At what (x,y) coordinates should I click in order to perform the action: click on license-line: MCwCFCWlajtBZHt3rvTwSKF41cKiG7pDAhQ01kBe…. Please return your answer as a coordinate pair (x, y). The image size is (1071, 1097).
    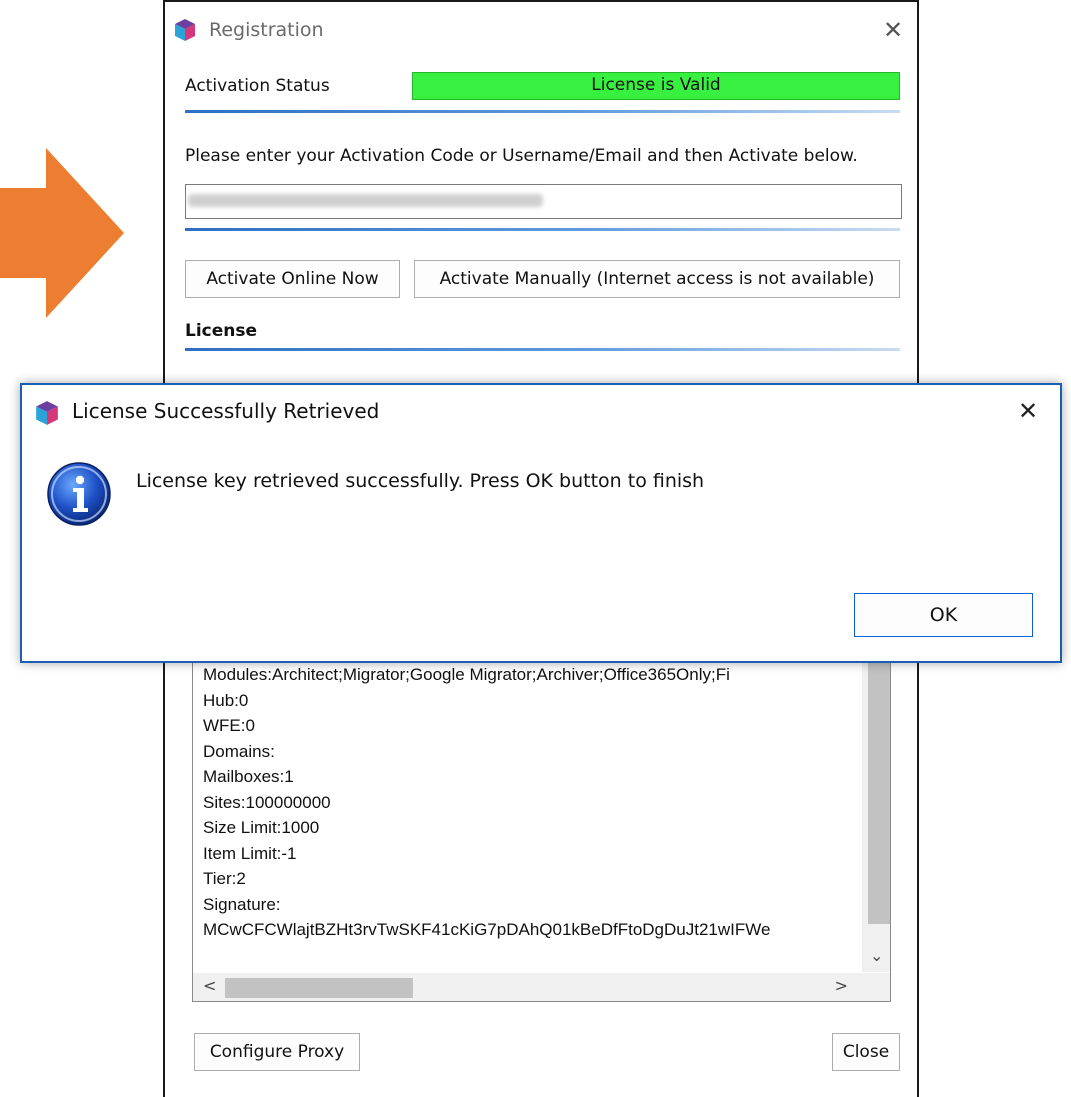
    Looking at the image, I should click on (487, 929).